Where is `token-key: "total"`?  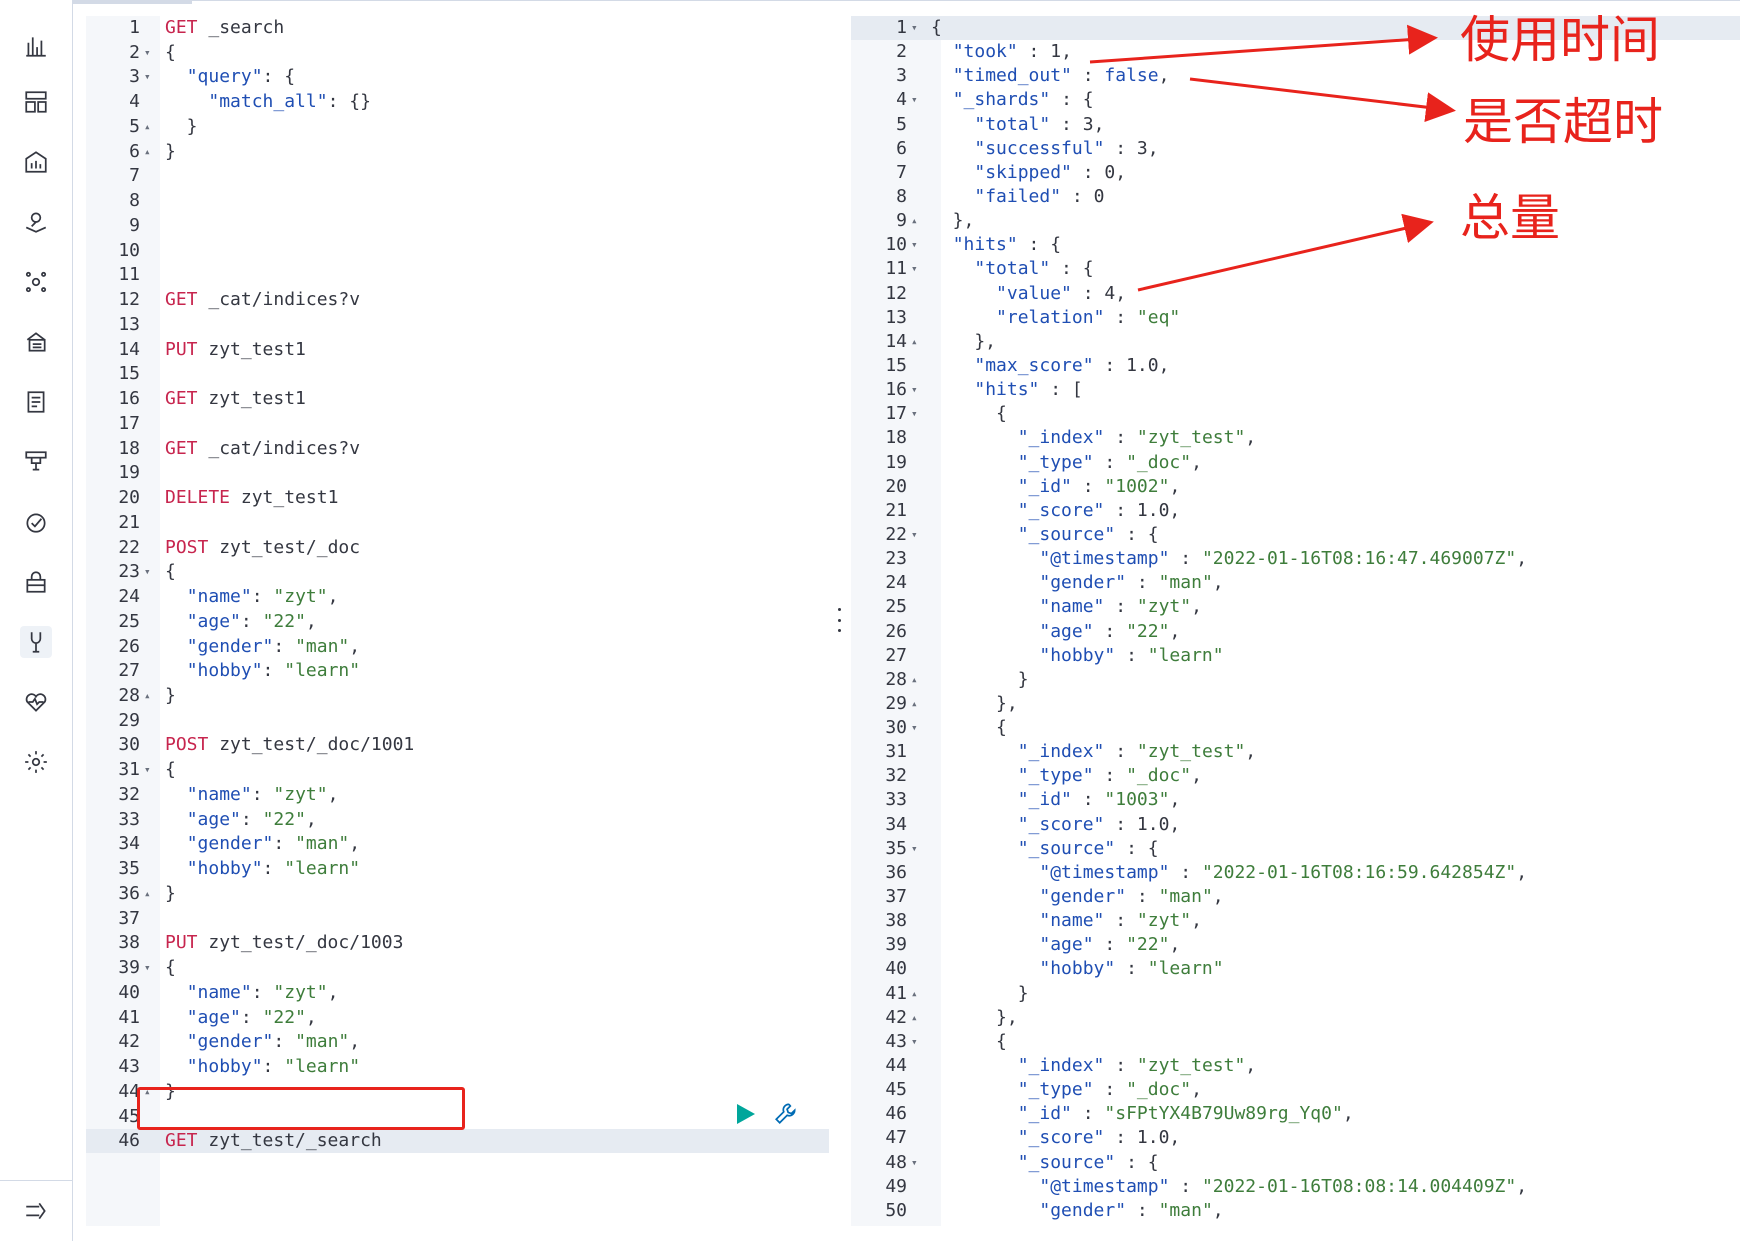 token-key: "total" is located at coordinates (1012, 269).